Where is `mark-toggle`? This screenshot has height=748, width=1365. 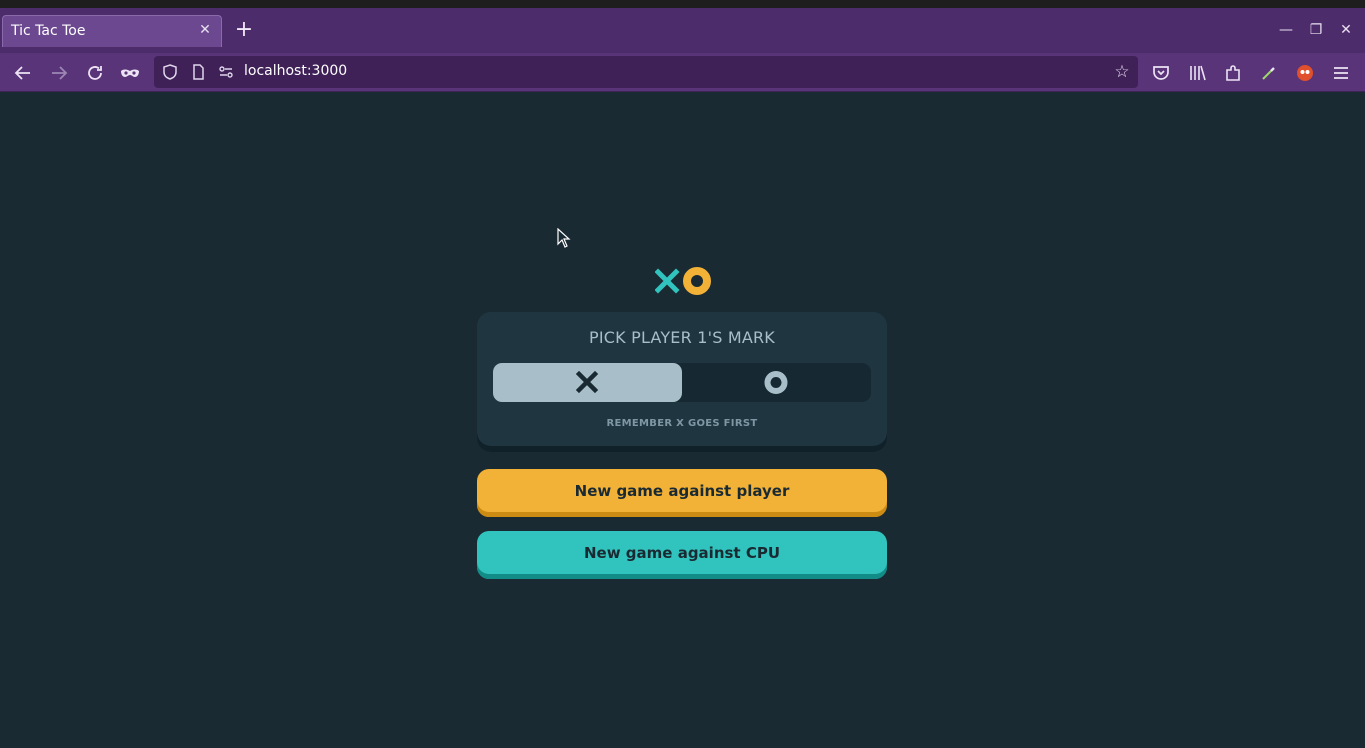 mark-toggle is located at coordinates (682, 382).